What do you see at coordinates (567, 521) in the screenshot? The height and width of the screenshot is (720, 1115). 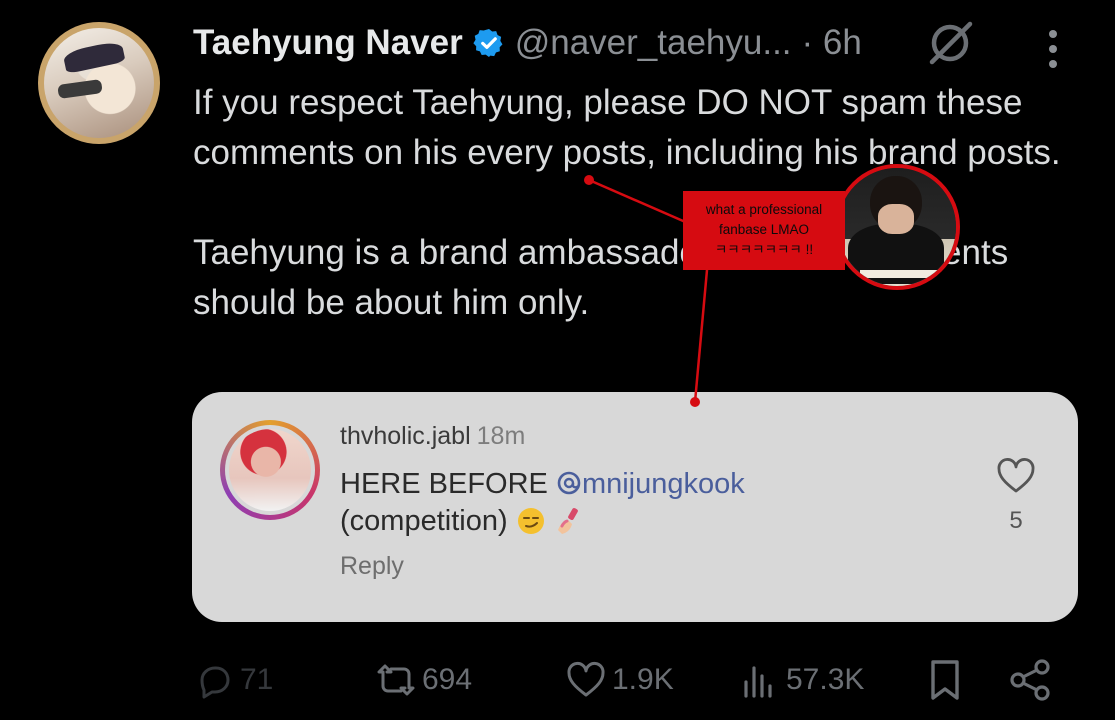 I see `nail-polish-emoji-icon` at bounding box center [567, 521].